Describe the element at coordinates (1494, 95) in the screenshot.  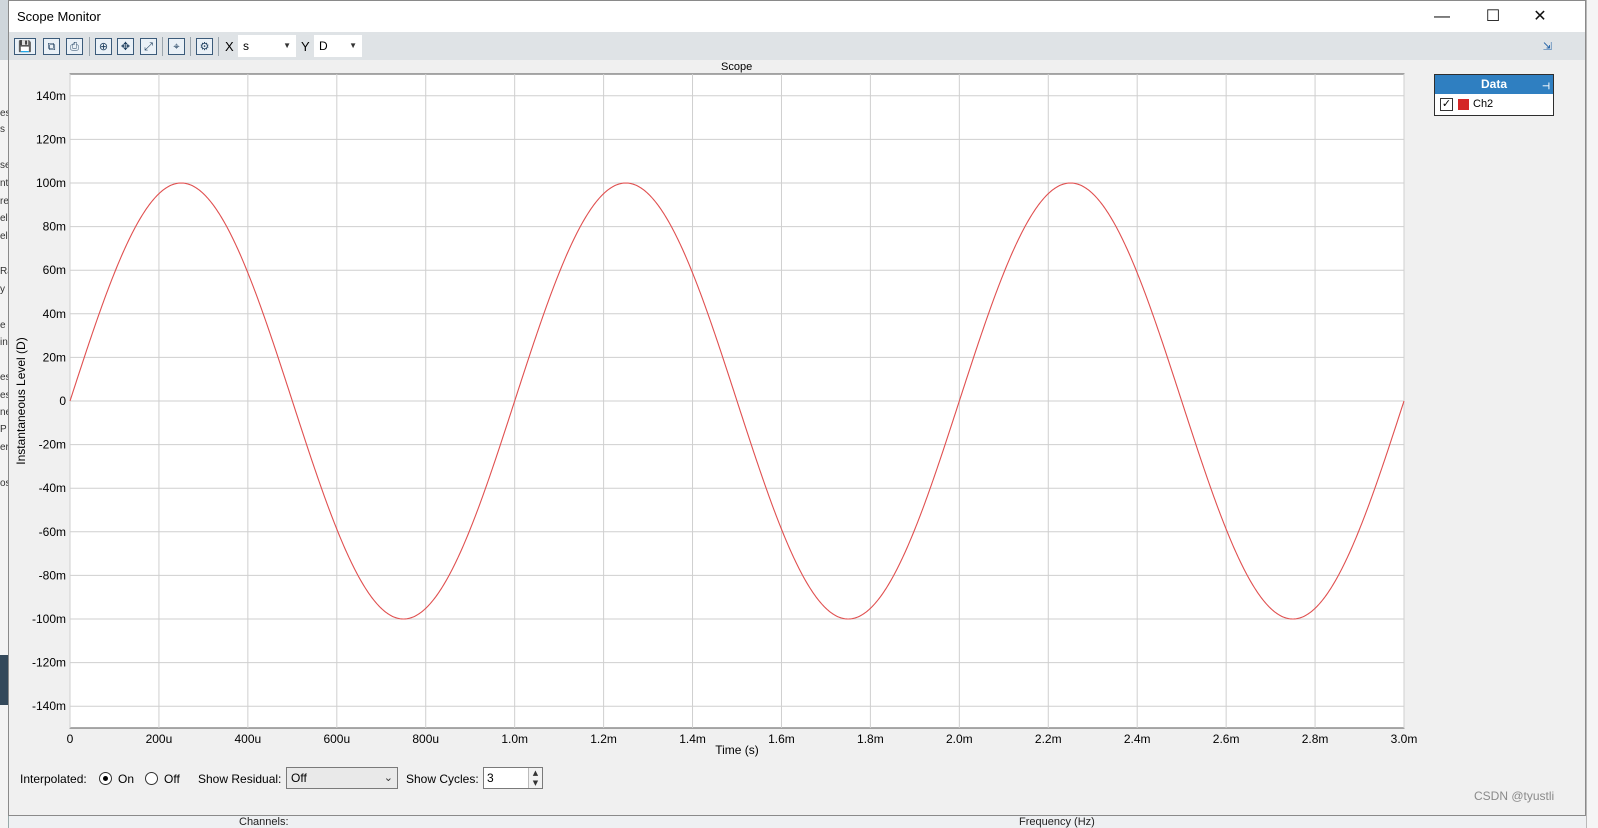
I see `data-legend: Data ⊣ ✓ Ch2` at that location.